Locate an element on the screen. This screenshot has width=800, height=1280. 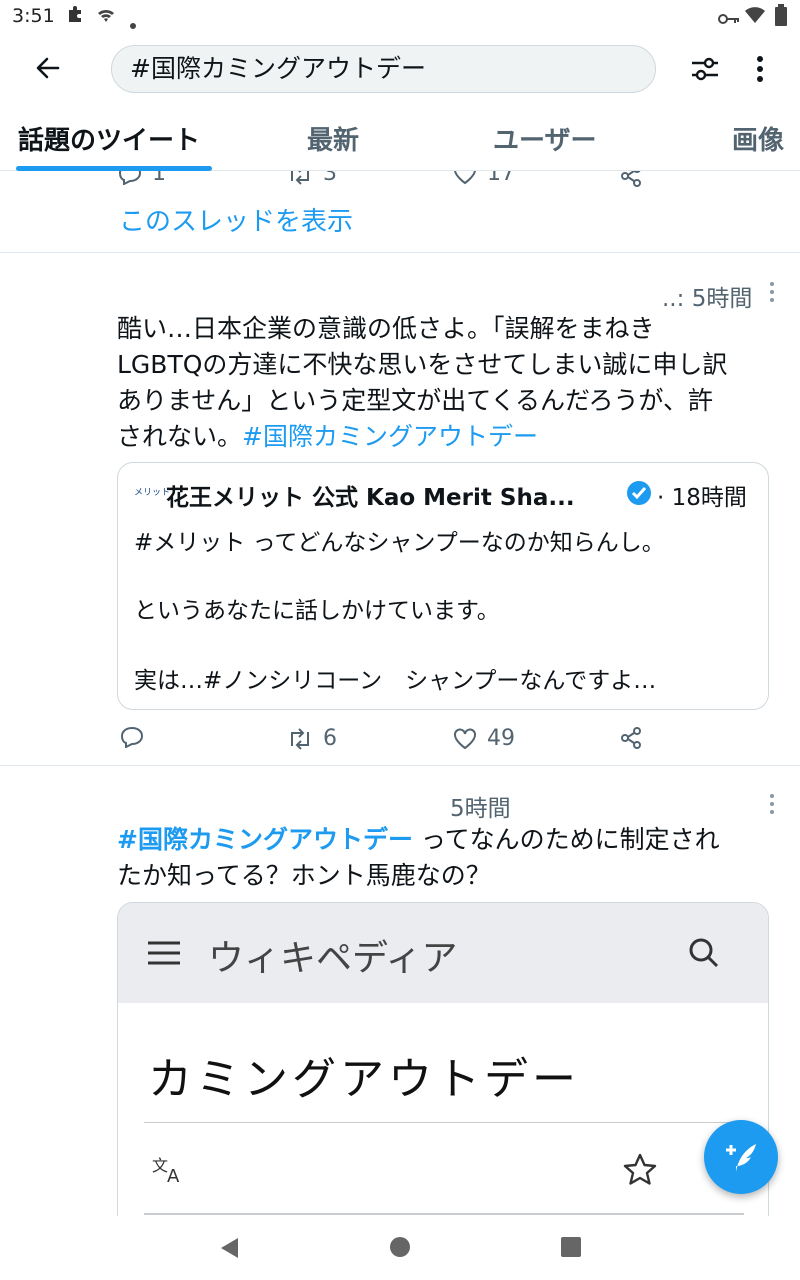
filter-button is located at coordinates (705, 69).